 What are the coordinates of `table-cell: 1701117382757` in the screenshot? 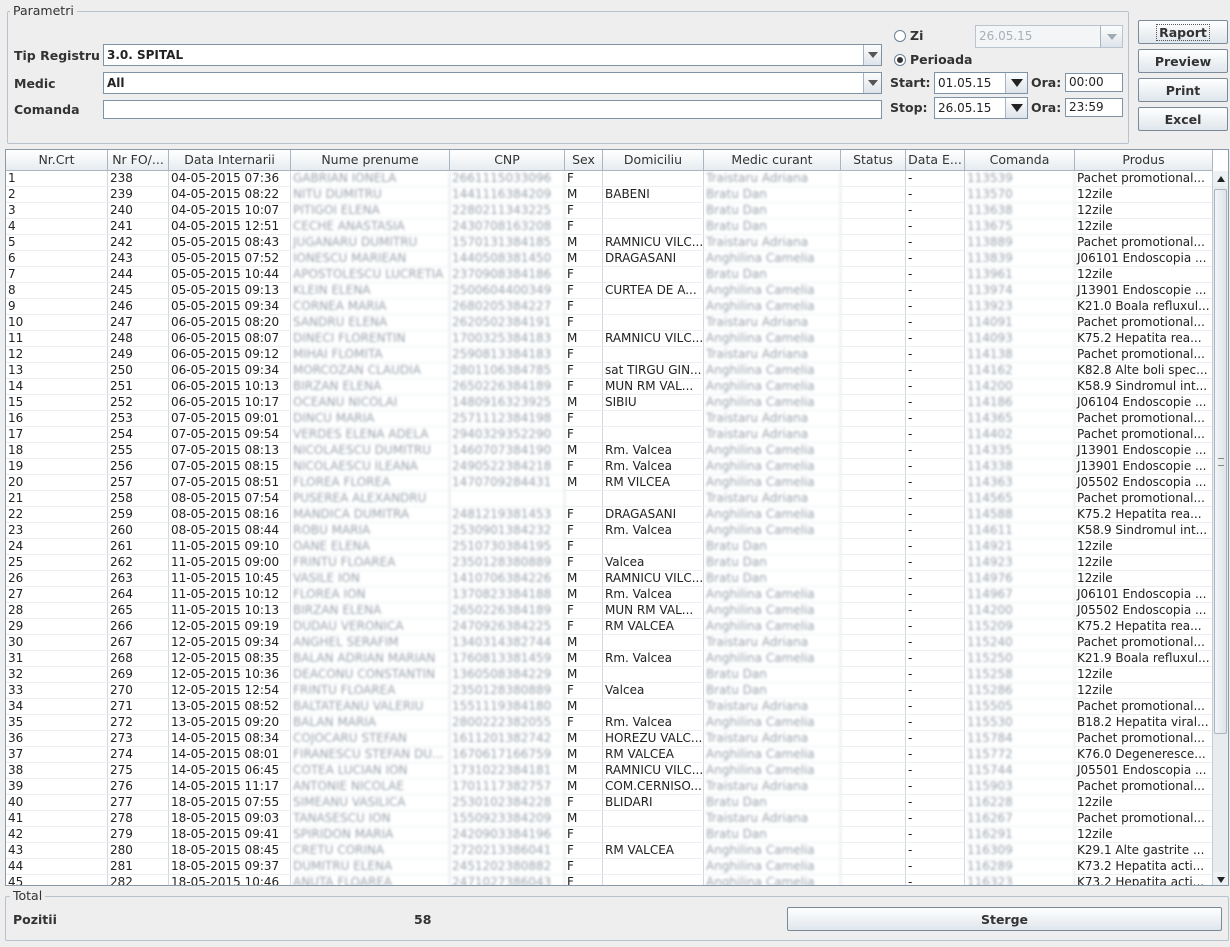 It's located at (507, 787).